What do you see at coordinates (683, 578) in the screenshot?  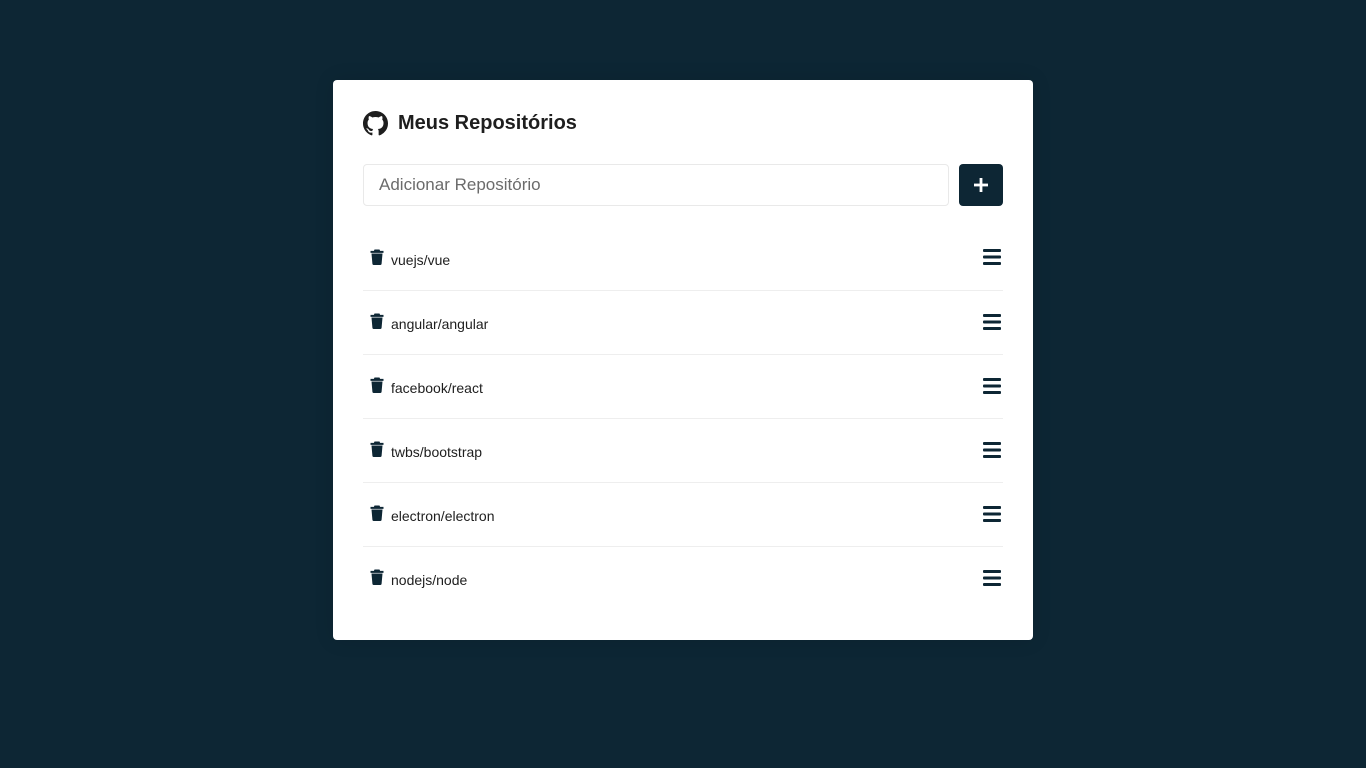 I see `list-item: nodejs/node` at bounding box center [683, 578].